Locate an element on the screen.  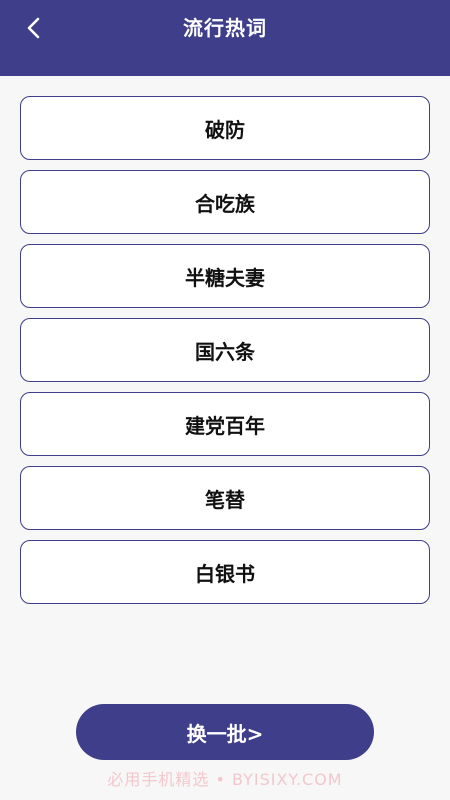
refresh-button: 换一批> is located at coordinates (225, 732).